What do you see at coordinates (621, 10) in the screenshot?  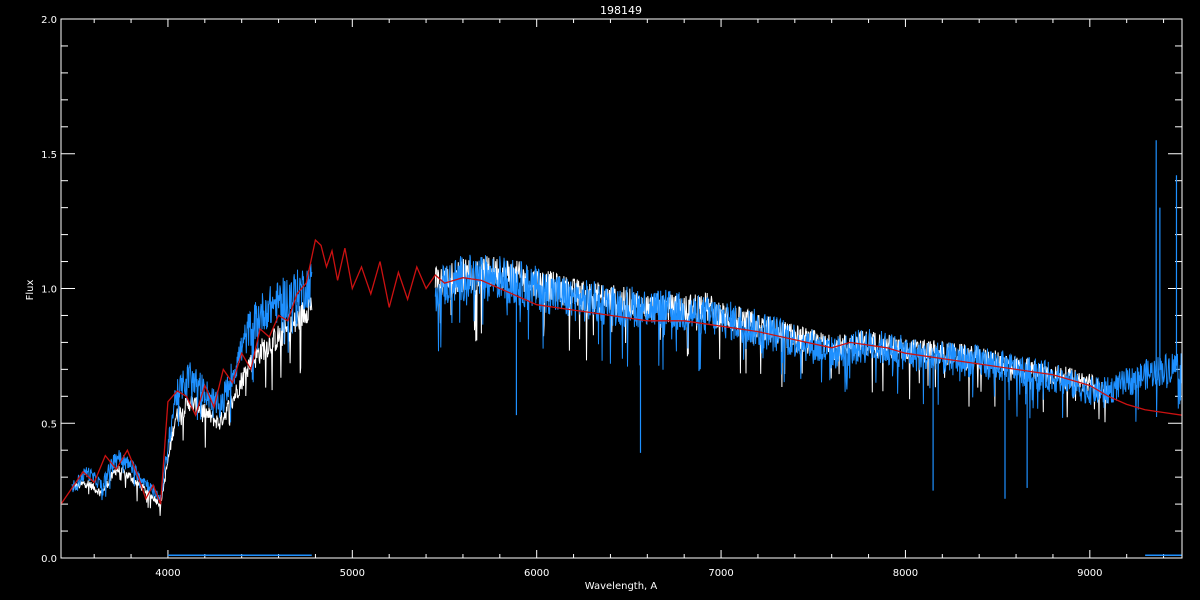 I see `chart-title: 198149` at bounding box center [621, 10].